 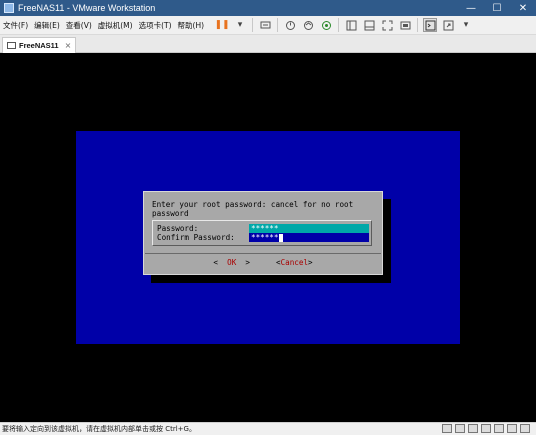 I want to click on minimize-button: —, so click(x=471, y=8).